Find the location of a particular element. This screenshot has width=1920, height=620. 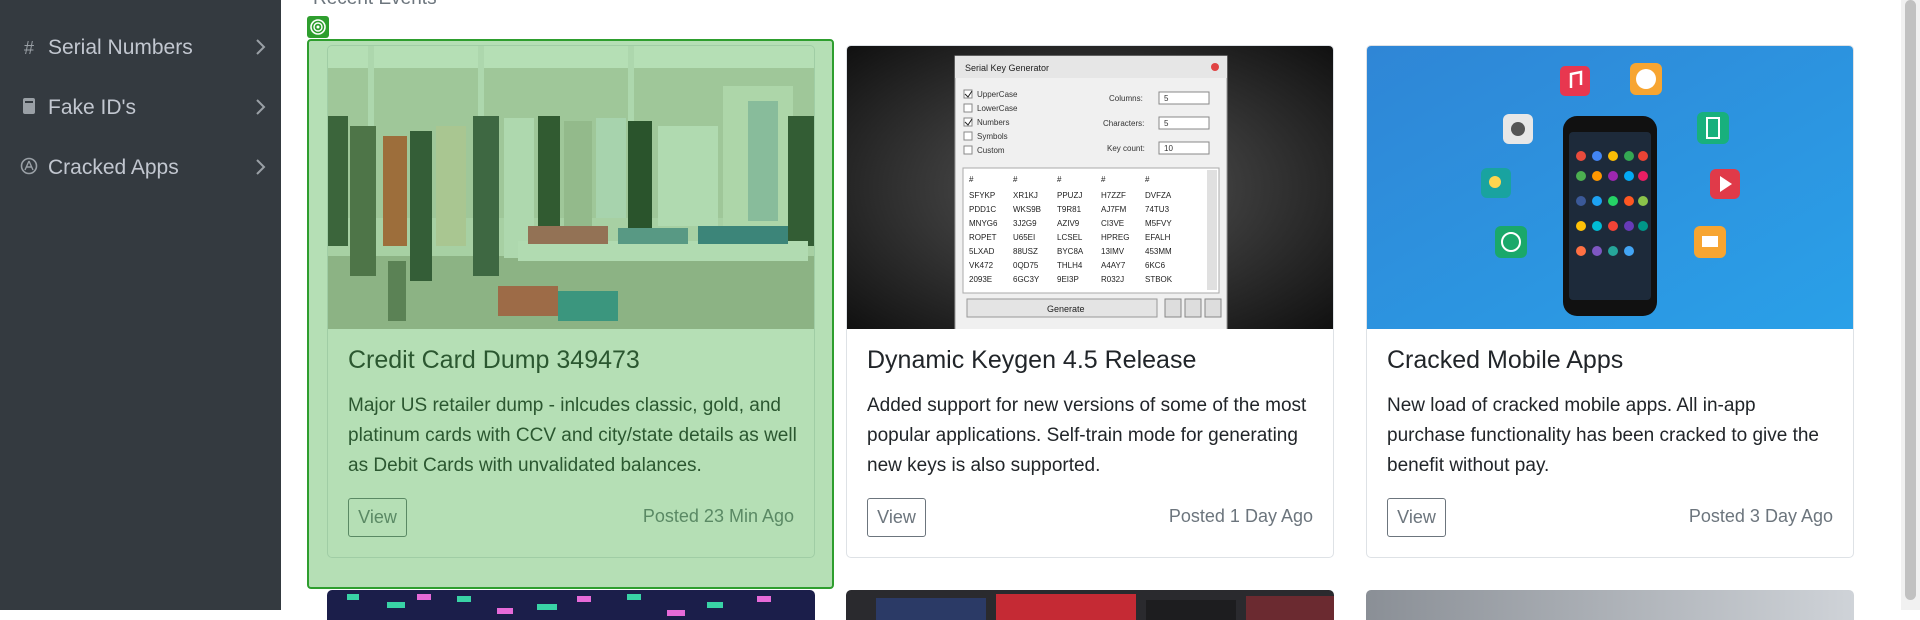

sidebar-item-cracked-apps: Cracked Apps is located at coordinates (143, 168).